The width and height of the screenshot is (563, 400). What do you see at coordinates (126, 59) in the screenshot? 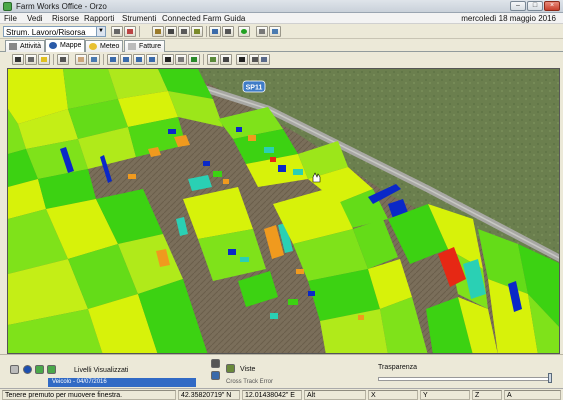
I see `zoom-out-button` at bounding box center [126, 59].